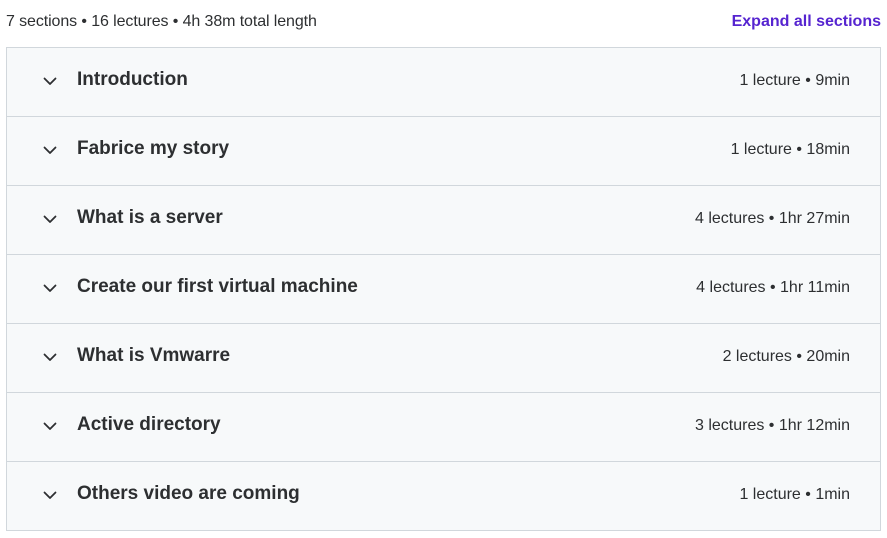  Describe the element at coordinates (794, 494) in the screenshot. I see `section-meta: 1 lecture • 1min` at that location.